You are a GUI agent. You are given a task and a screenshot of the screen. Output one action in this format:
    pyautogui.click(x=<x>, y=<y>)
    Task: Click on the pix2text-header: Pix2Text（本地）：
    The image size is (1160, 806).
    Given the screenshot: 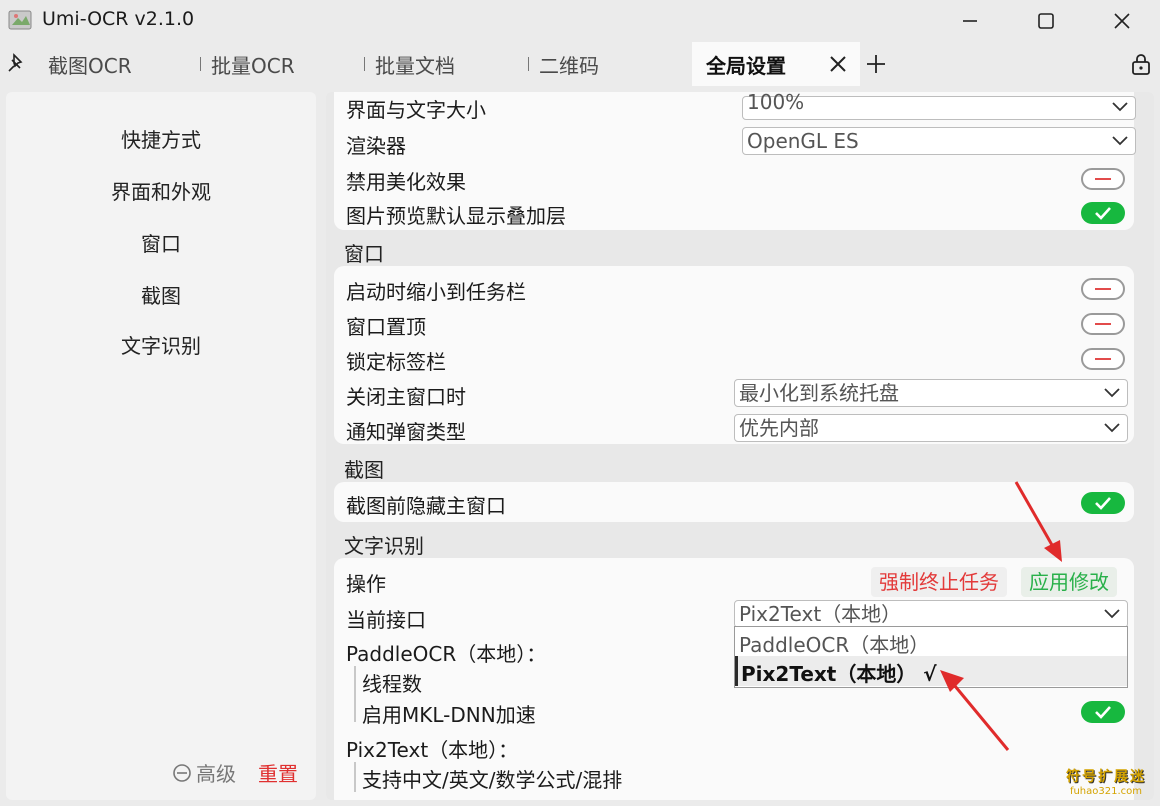 What is the action you would take?
    pyautogui.click(x=432, y=750)
    